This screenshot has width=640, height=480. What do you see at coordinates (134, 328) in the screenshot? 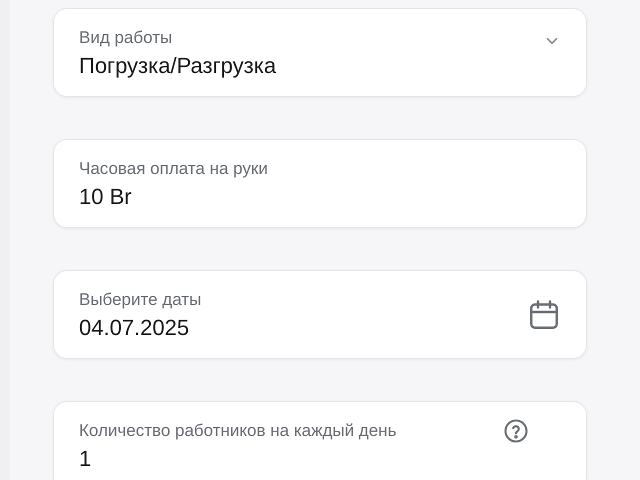
I see `field-value: 04.07.2025` at bounding box center [134, 328].